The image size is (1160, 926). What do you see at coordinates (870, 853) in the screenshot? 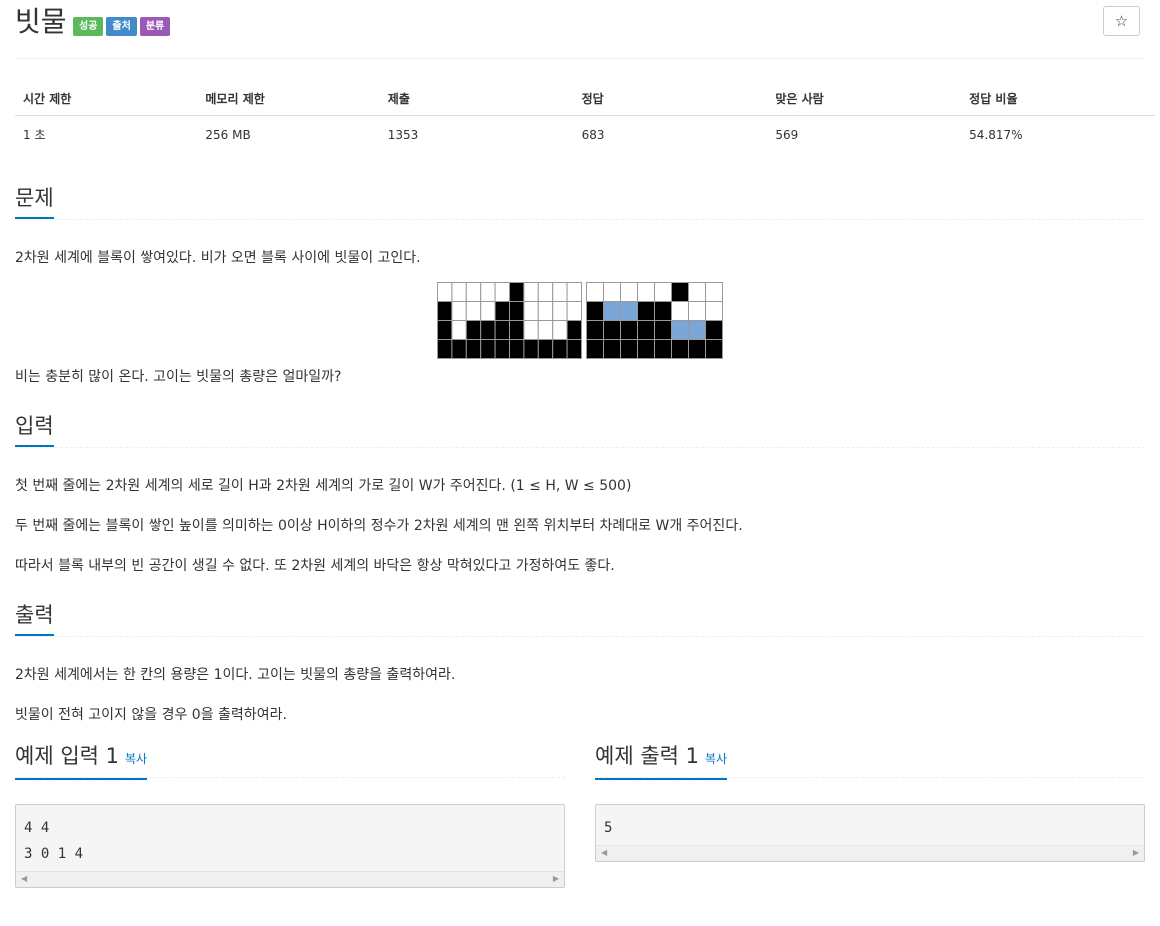
I see `sample-output-scrollbar: ◀ ▶` at bounding box center [870, 853].